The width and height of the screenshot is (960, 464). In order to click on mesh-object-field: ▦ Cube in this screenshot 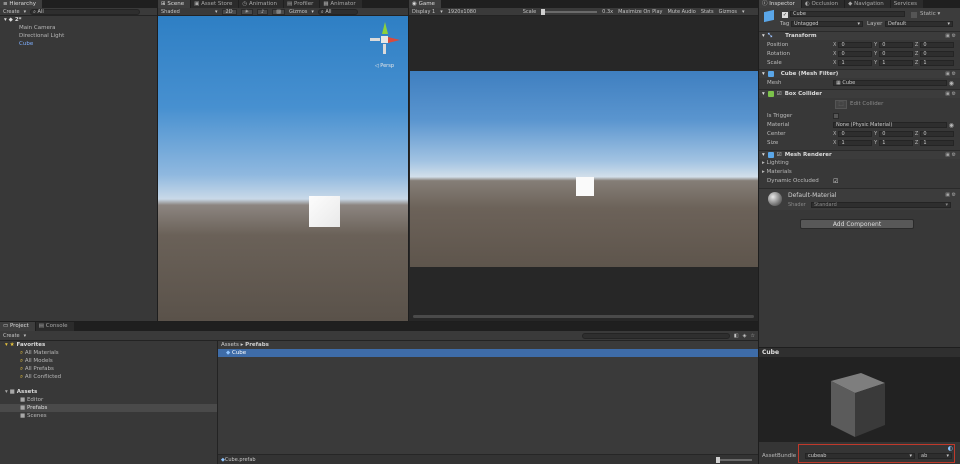, I will do `click(890, 83)`.